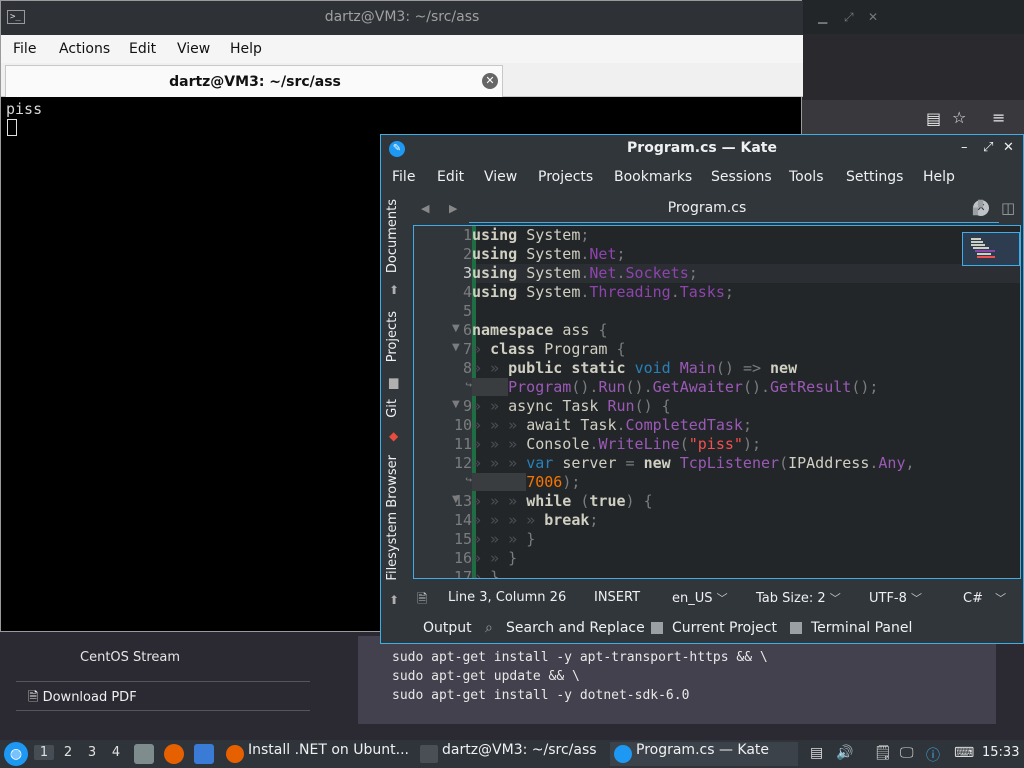 This screenshot has width=1024, height=768. I want to click on tab-size-selector: Tab Size: 2 ﹀, so click(798, 598).